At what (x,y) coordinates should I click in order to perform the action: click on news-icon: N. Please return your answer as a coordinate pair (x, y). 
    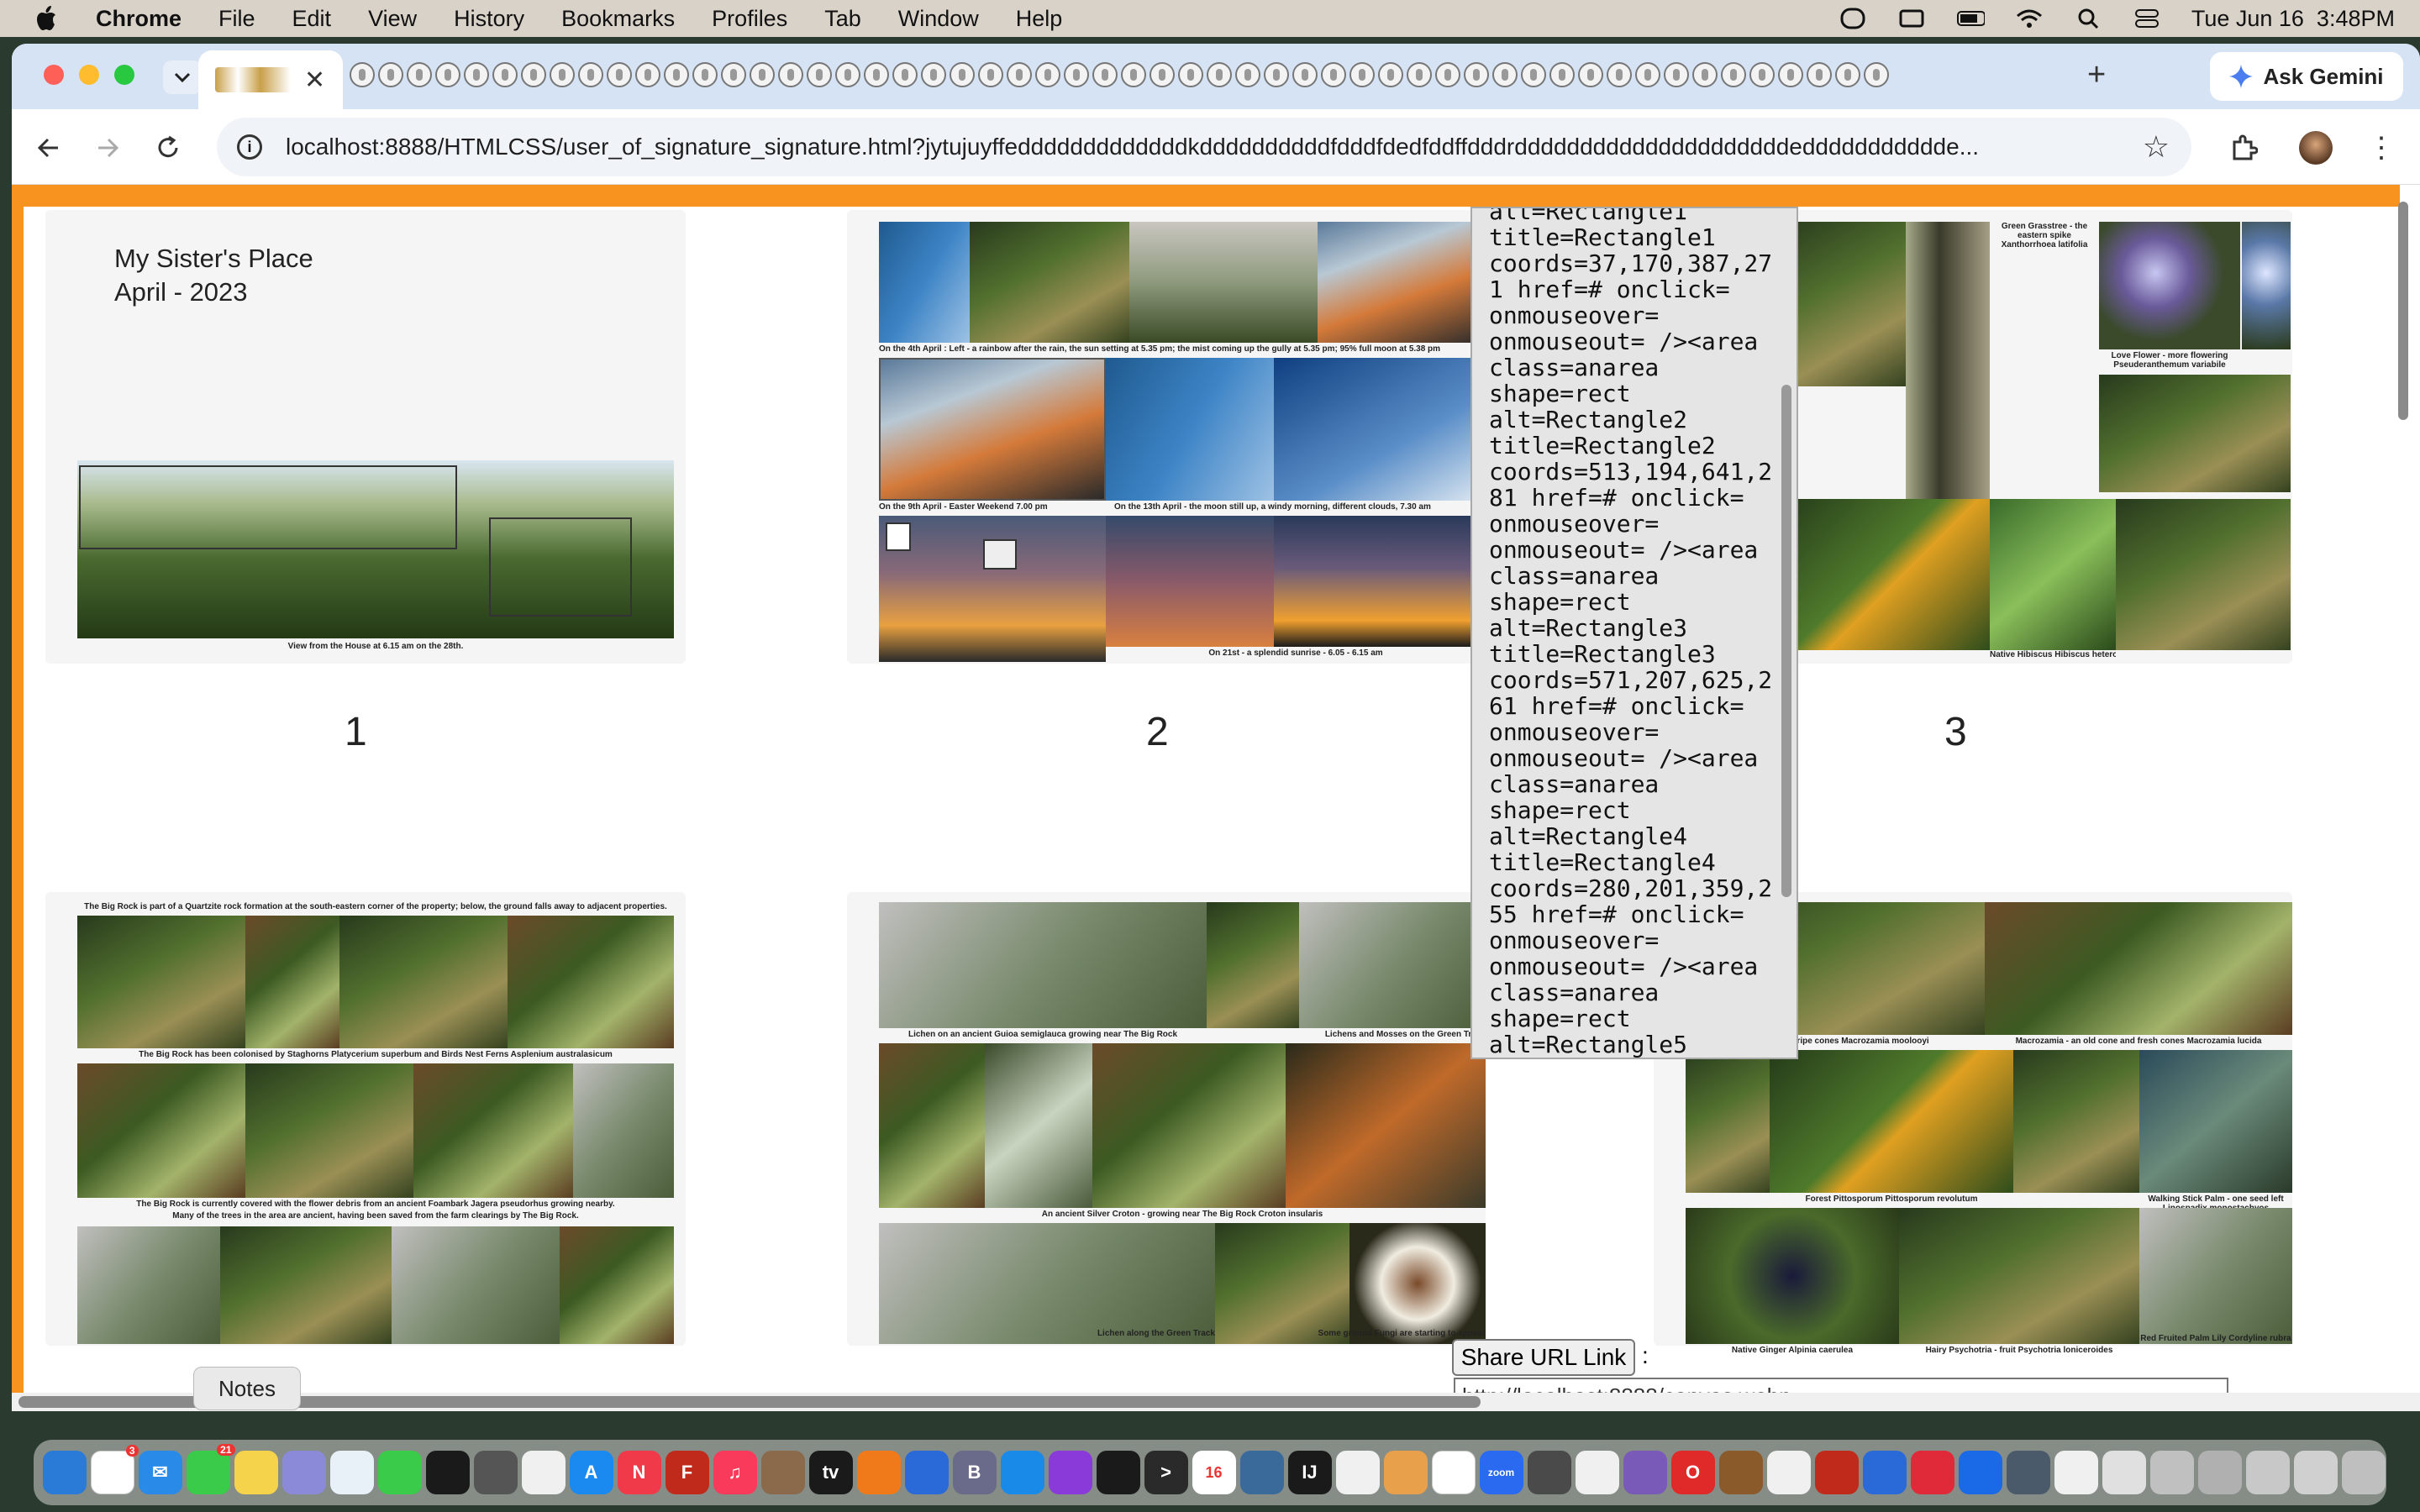
    Looking at the image, I should click on (639, 1472).